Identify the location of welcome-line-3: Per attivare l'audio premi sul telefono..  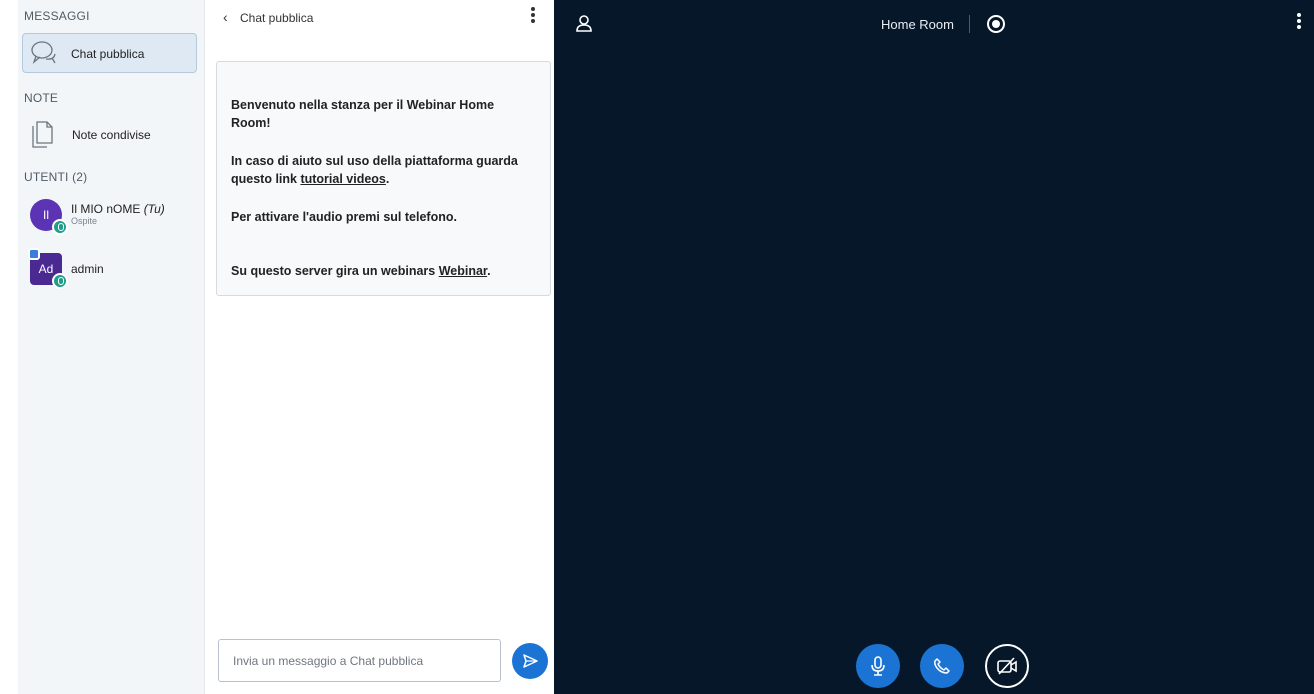
(344, 217).